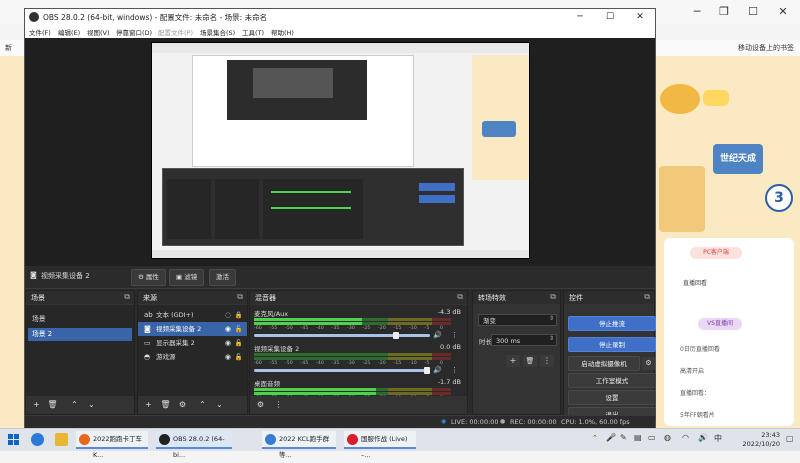 The width and height of the screenshot is (800, 463). What do you see at coordinates (228, 315) in the screenshot?
I see `visibility-off-icon: ◌` at bounding box center [228, 315].